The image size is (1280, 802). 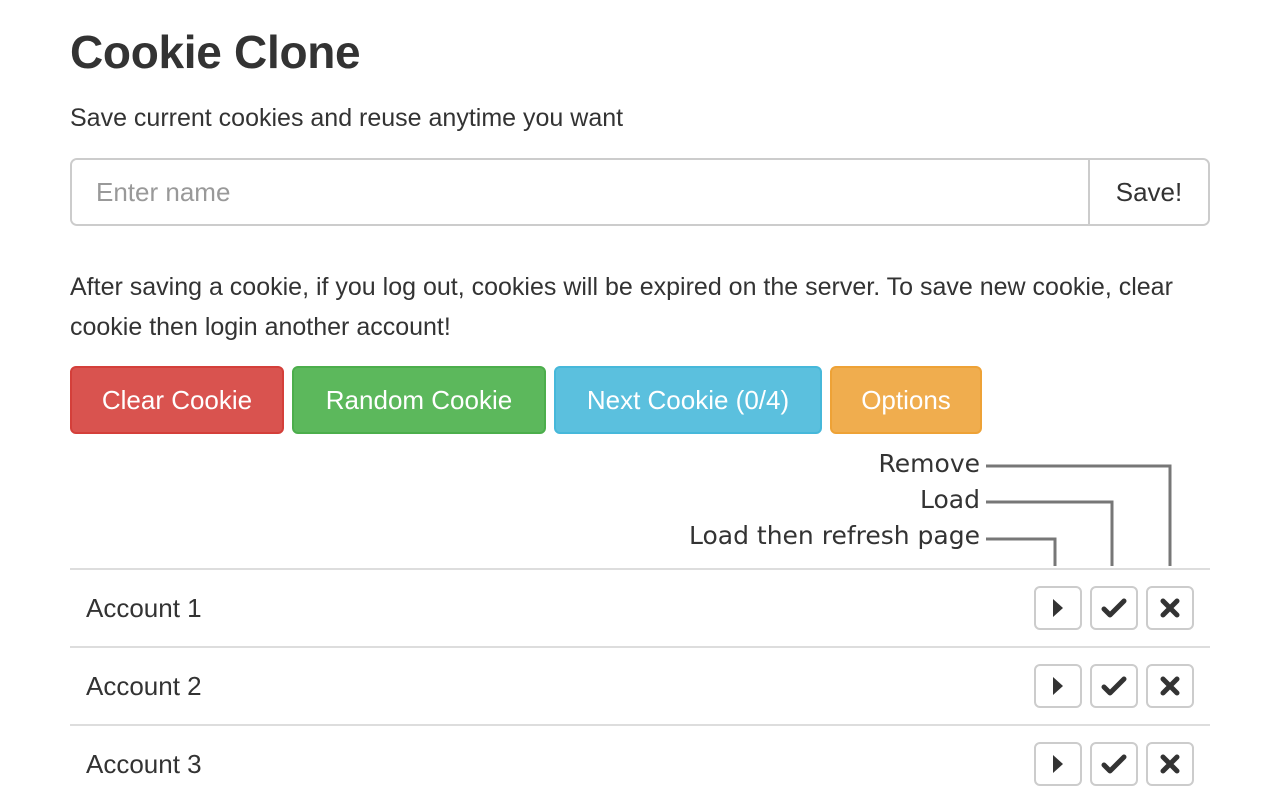 I want to click on account-name: Account 1, so click(x=144, y=607).